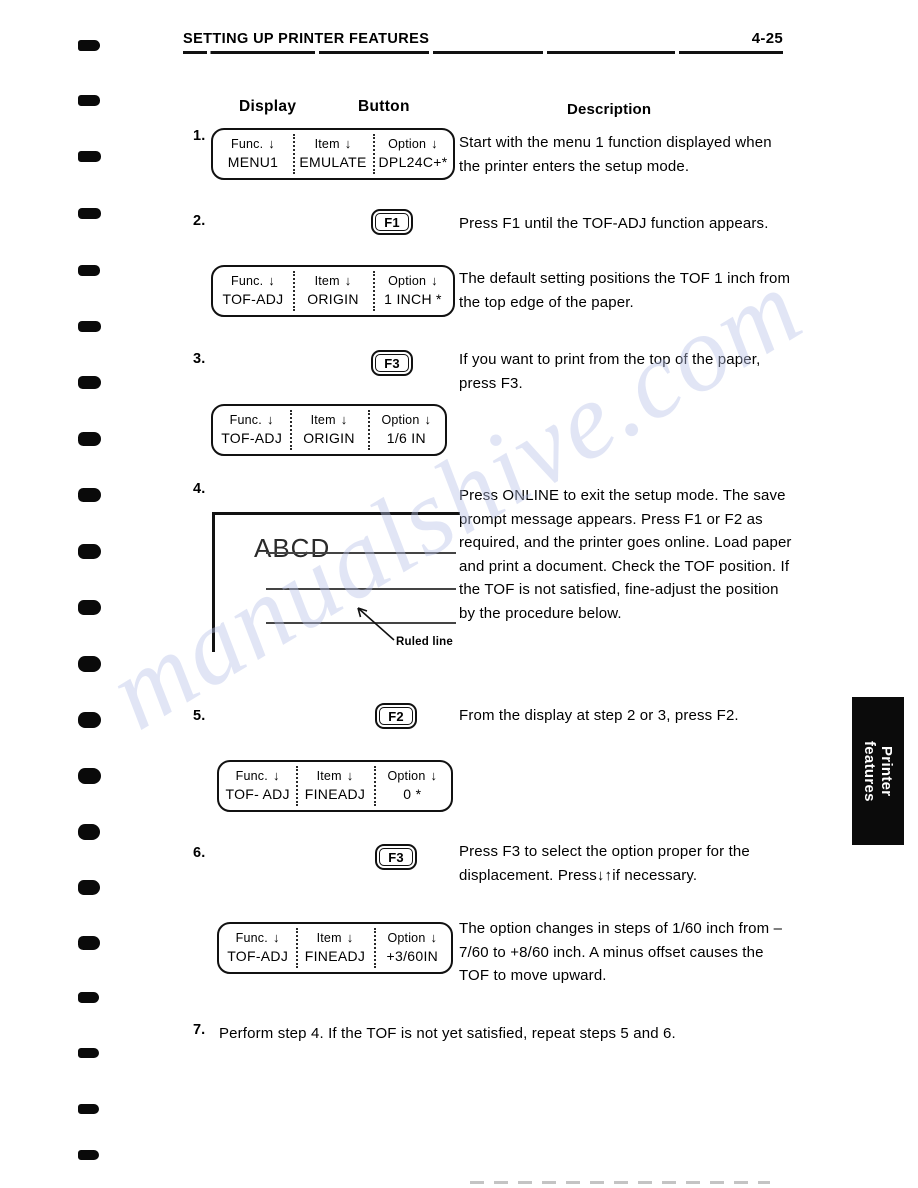 The width and height of the screenshot is (918, 1188). I want to click on sample-print-text: ABCD, so click(292, 548).